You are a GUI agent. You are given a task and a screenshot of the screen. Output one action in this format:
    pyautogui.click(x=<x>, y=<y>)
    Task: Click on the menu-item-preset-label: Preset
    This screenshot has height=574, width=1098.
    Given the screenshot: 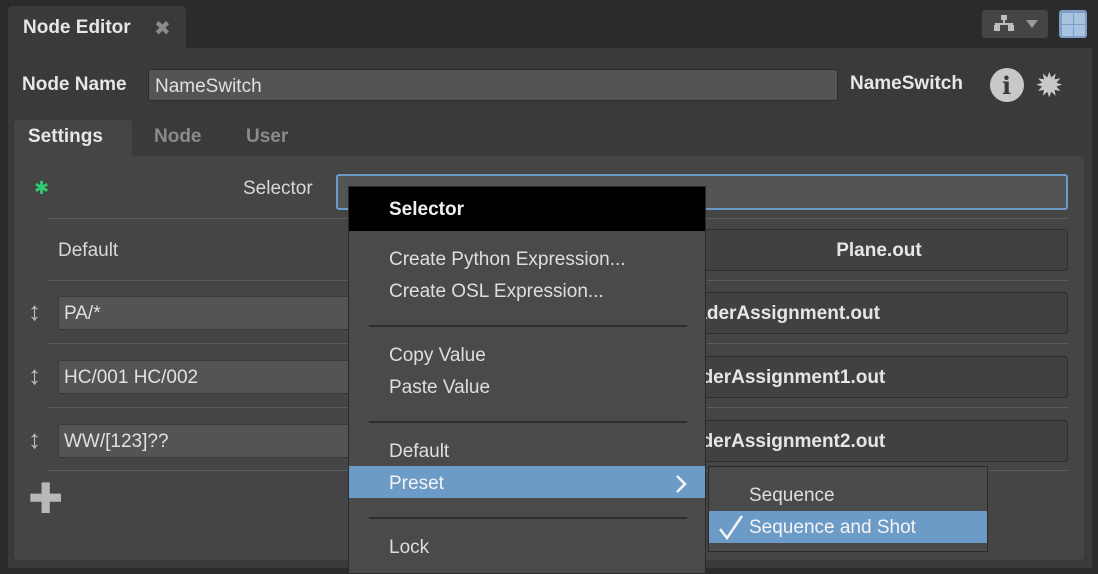 What is the action you would take?
    pyautogui.click(x=416, y=483)
    